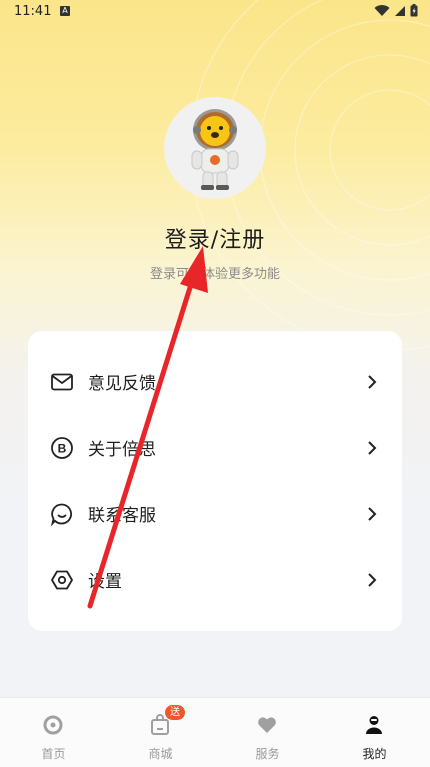  What do you see at coordinates (62, 514) in the screenshot?
I see `chat-icon` at bounding box center [62, 514].